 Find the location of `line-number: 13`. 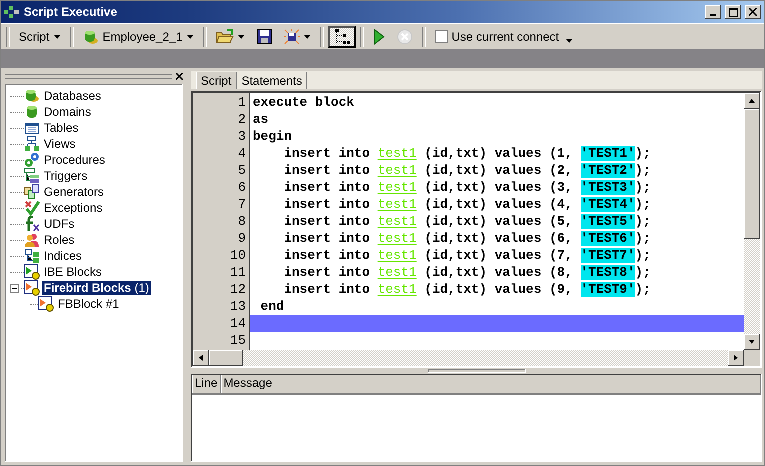

line-number: 13 is located at coordinates (238, 306).